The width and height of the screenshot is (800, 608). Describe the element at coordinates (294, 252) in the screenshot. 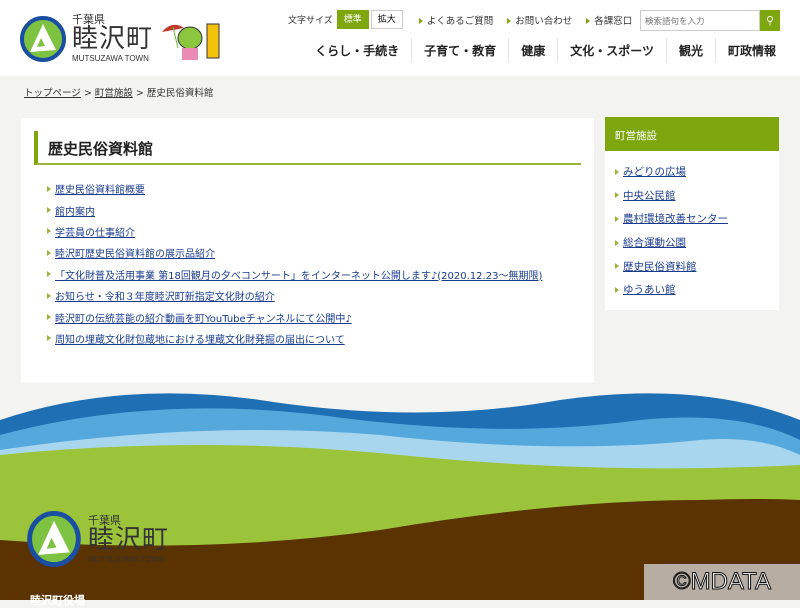

I see `list-item: 睦沢町歴史民俗資料館の展示品紹介` at that location.